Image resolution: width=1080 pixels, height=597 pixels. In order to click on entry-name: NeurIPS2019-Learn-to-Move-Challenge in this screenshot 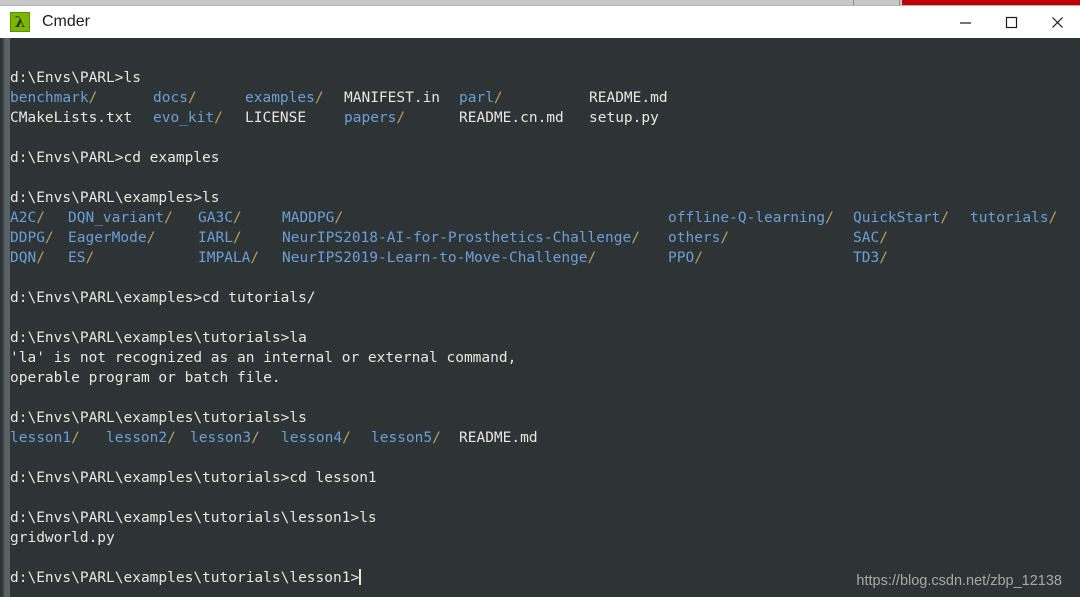, I will do `click(435, 258)`.